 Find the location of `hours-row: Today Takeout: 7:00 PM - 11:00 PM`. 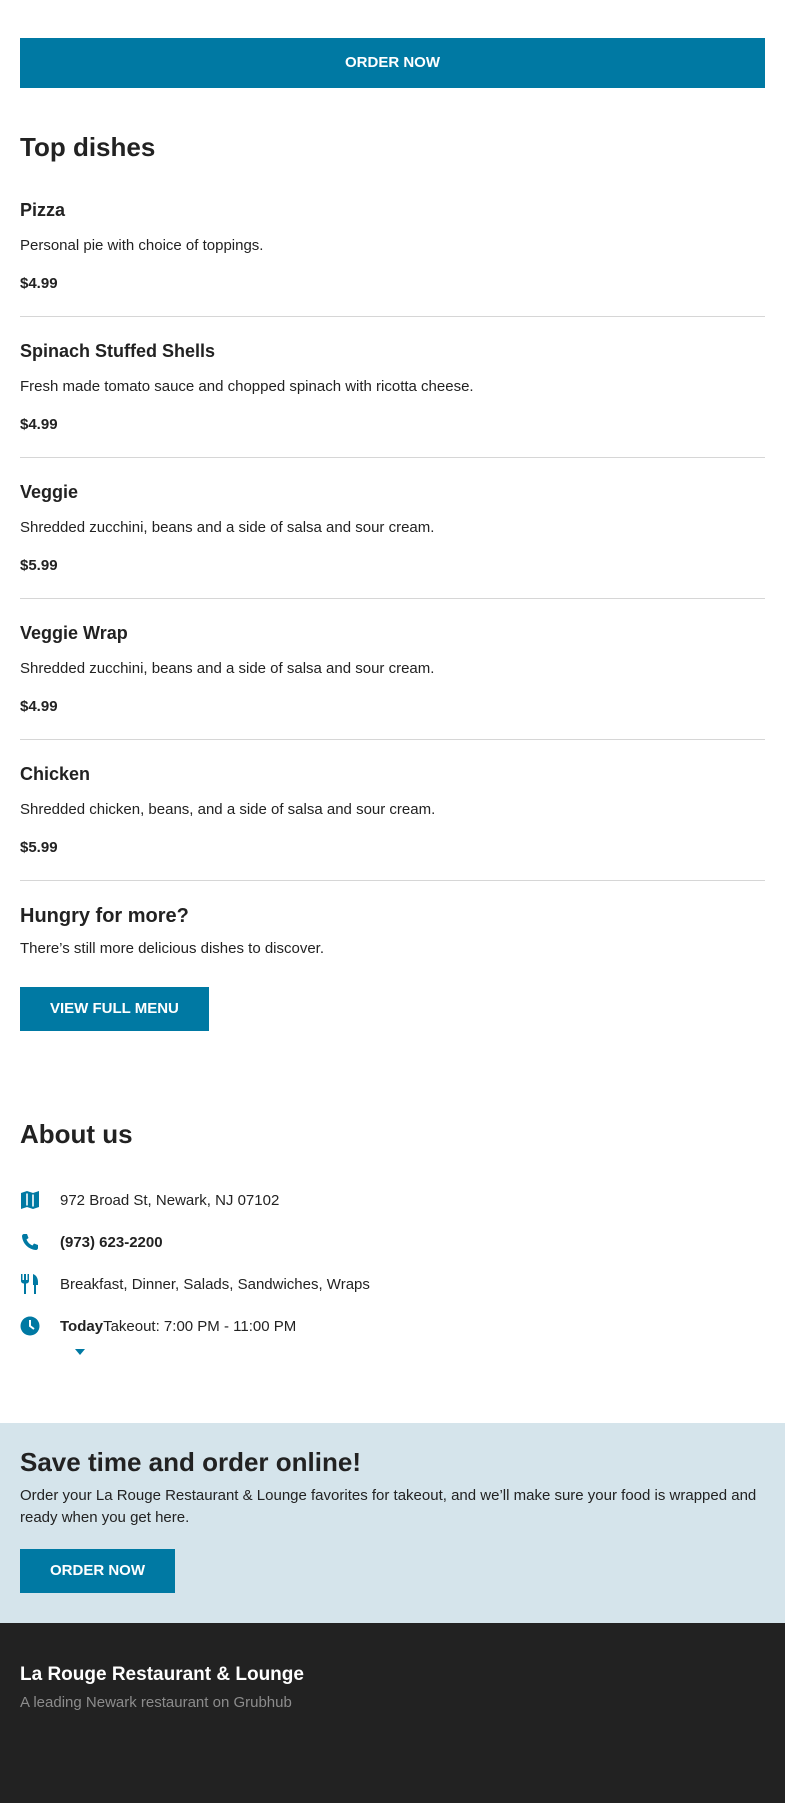

hours-row: Today Takeout: 7:00 PM - 11:00 PM is located at coordinates (392, 1326).